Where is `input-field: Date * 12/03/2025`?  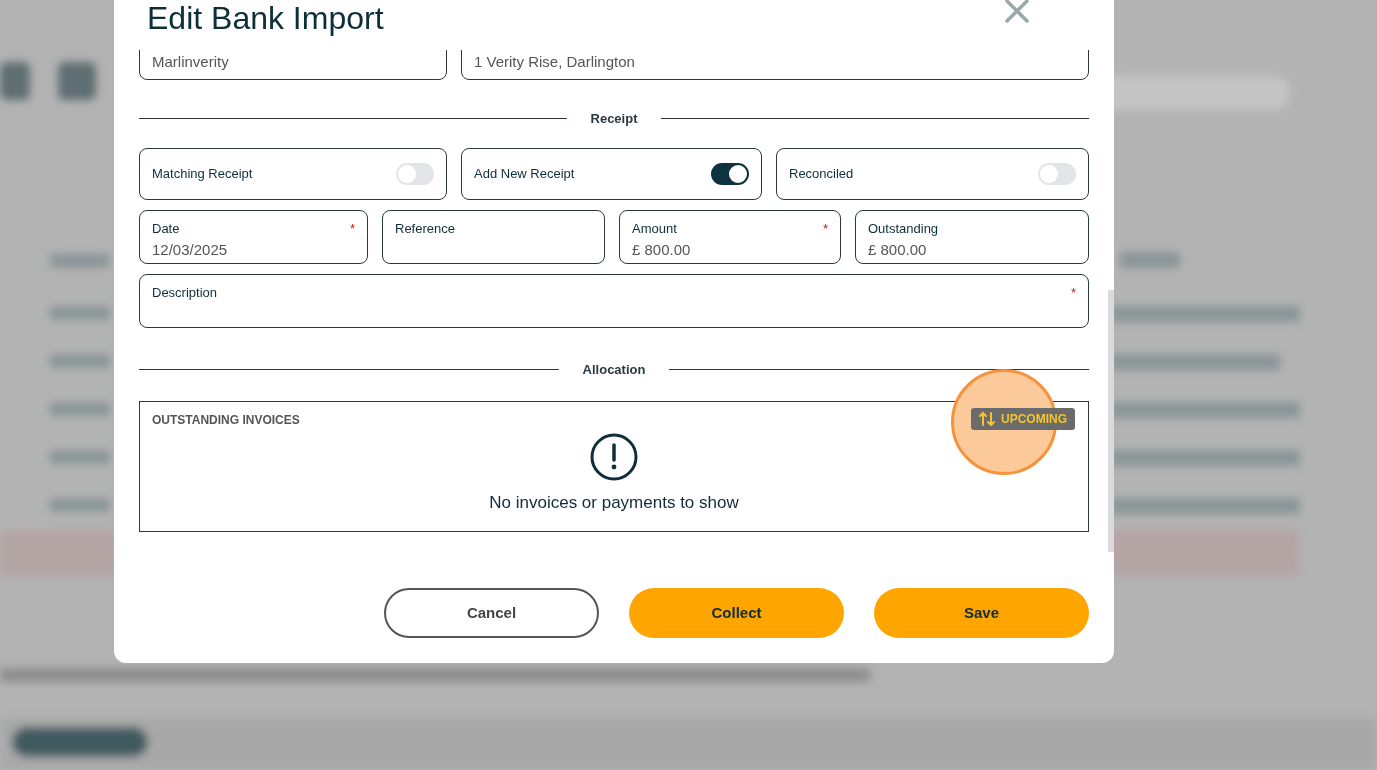
input-field: Date * 12/03/2025 is located at coordinates (253, 236).